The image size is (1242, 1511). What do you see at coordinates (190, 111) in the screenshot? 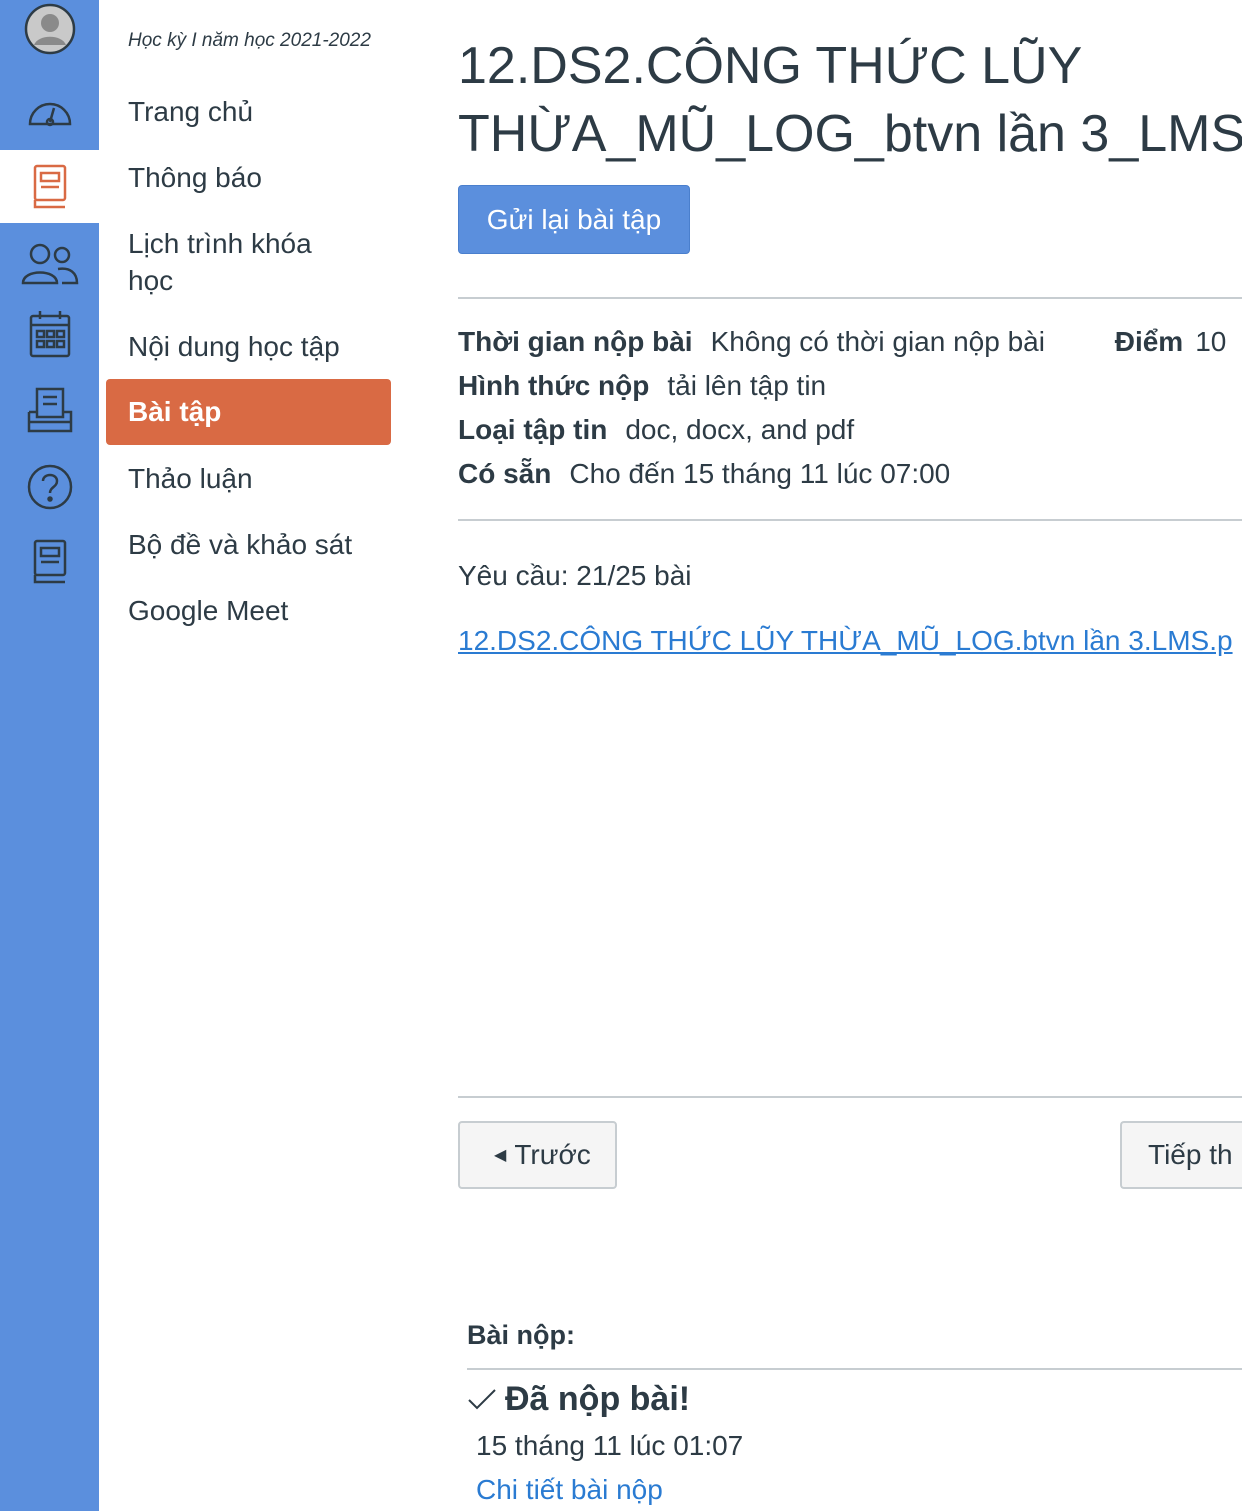
I see `course-nav-home: Trang chủ` at bounding box center [190, 111].